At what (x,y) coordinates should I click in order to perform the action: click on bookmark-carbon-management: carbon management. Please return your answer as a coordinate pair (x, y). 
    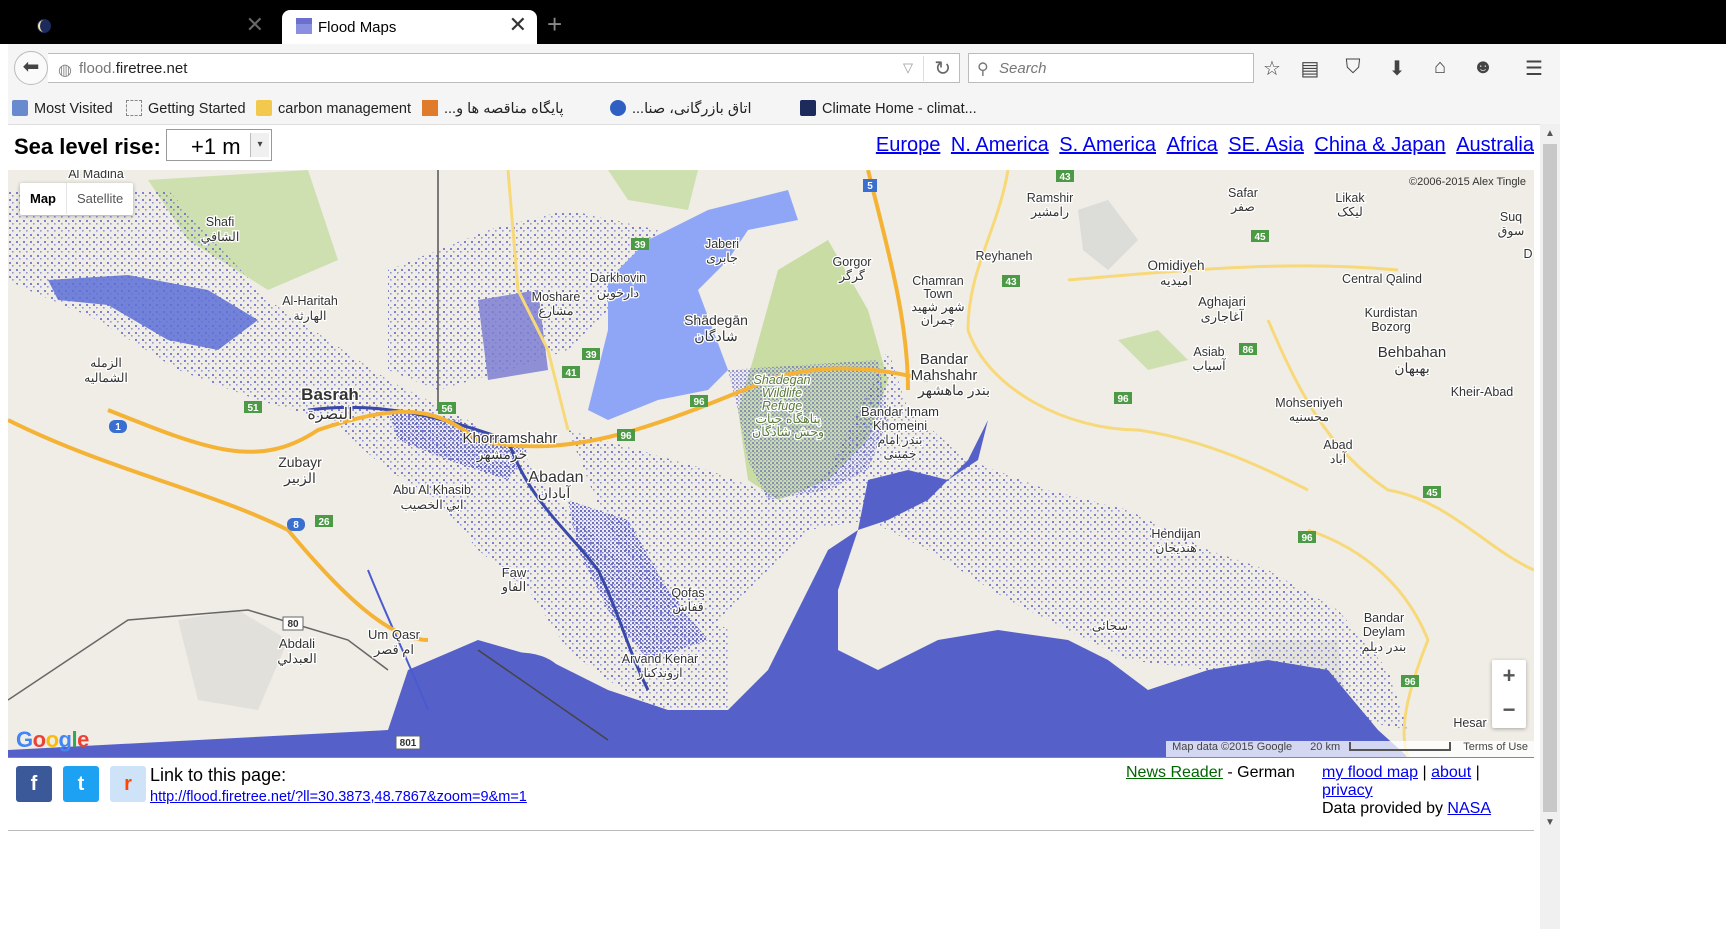
    Looking at the image, I should click on (333, 108).